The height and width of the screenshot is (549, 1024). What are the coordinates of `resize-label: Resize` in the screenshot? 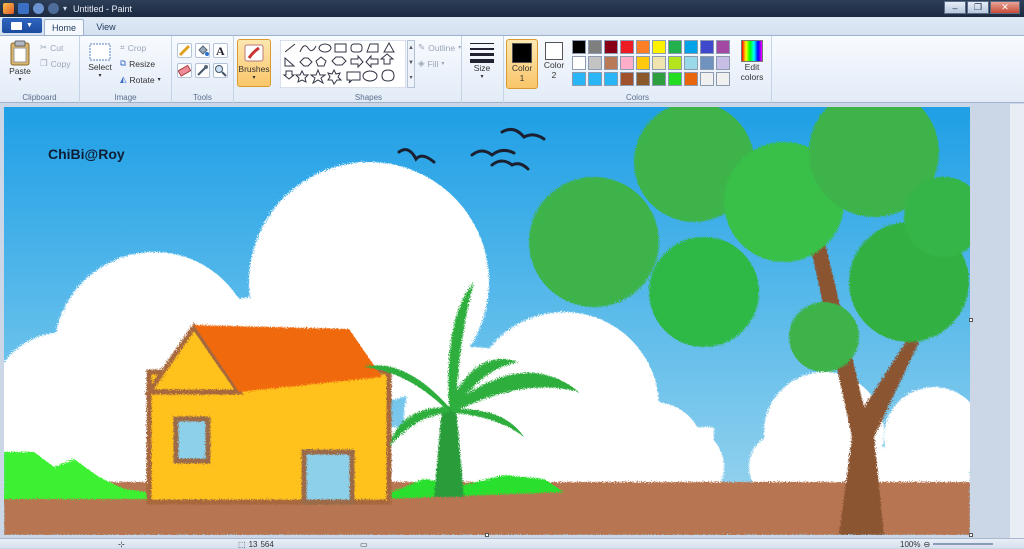 It's located at (142, 63).